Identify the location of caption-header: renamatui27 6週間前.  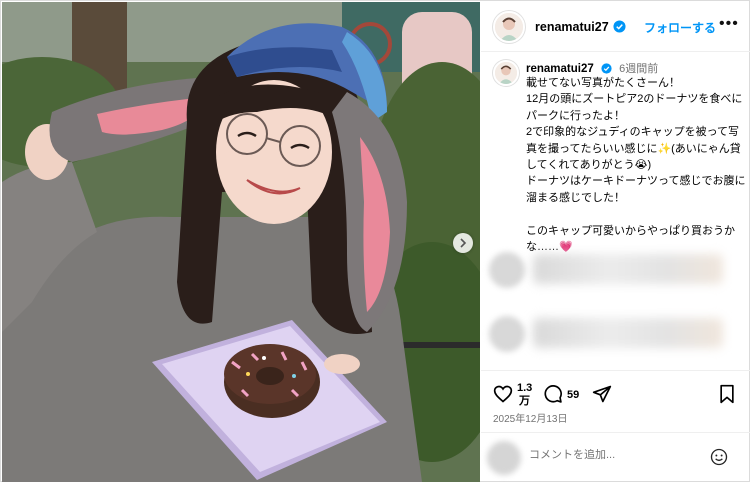
(592, 68).